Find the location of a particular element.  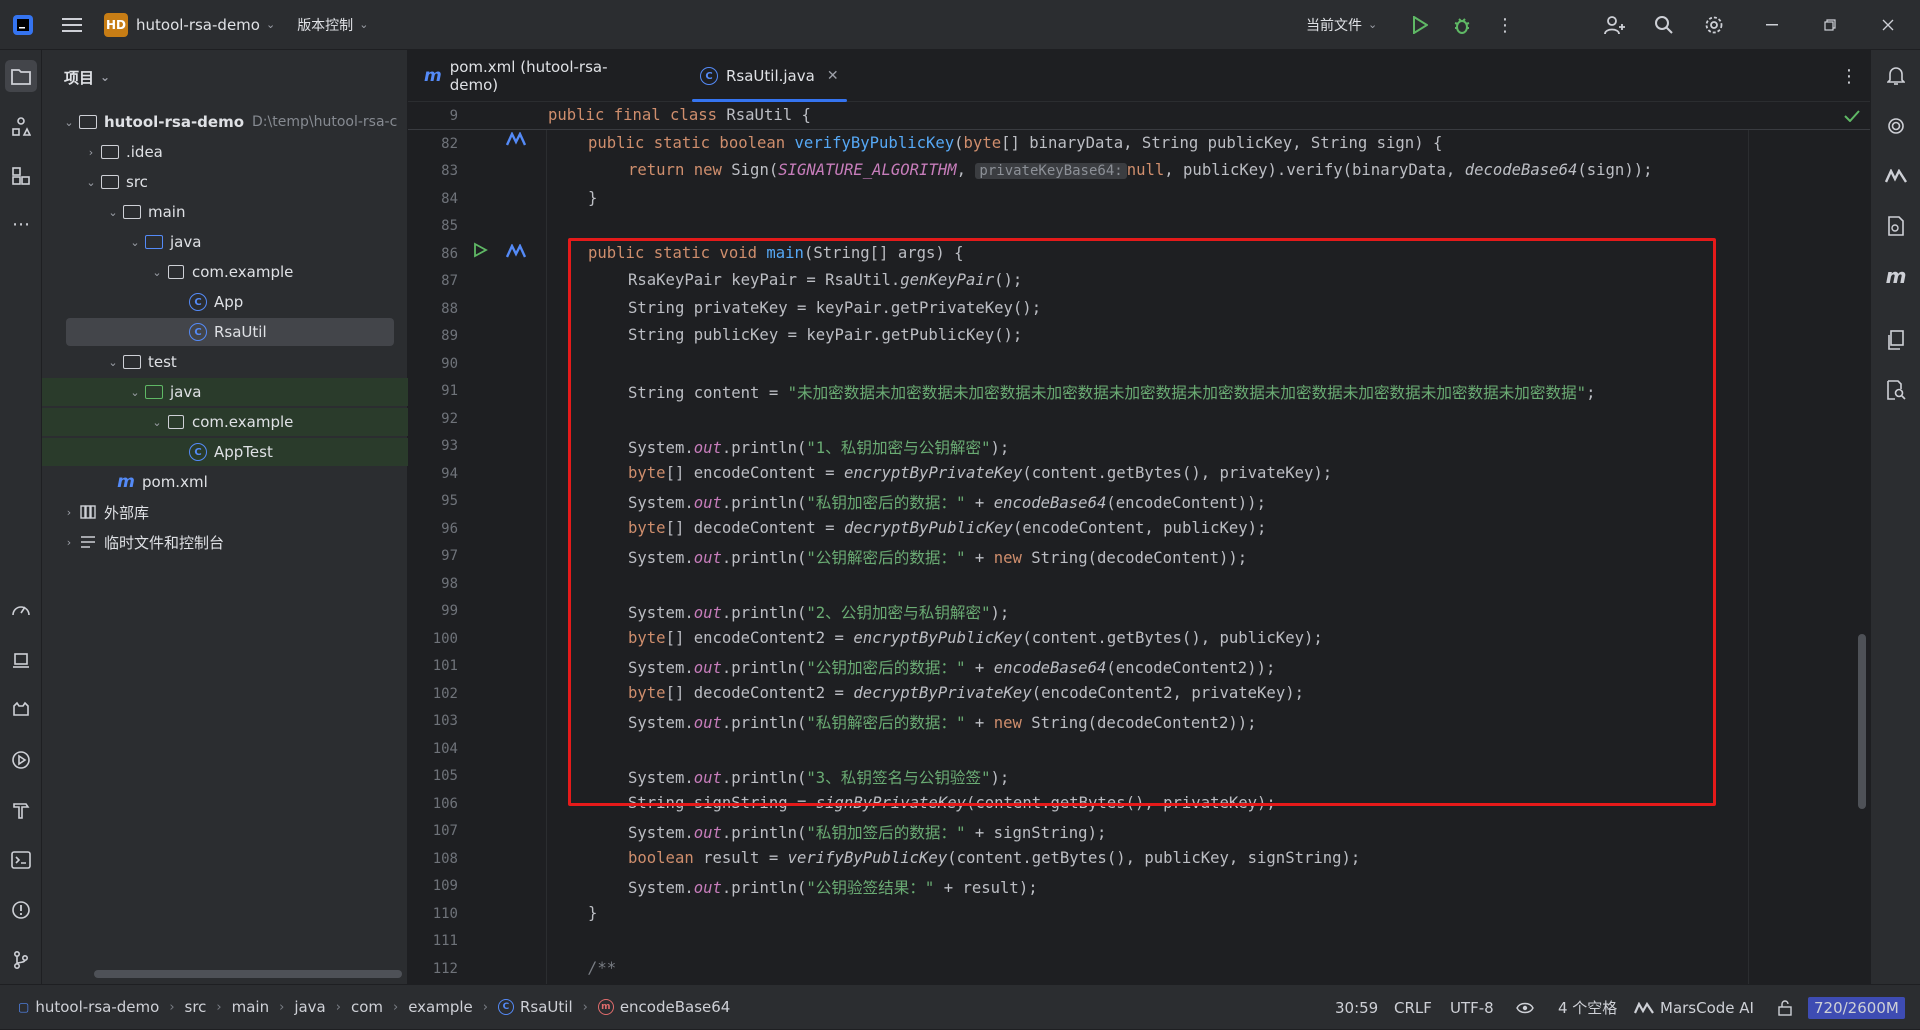

tree-item-scratches: › 临时文件和控制台 is located at coordinates (133, 542).